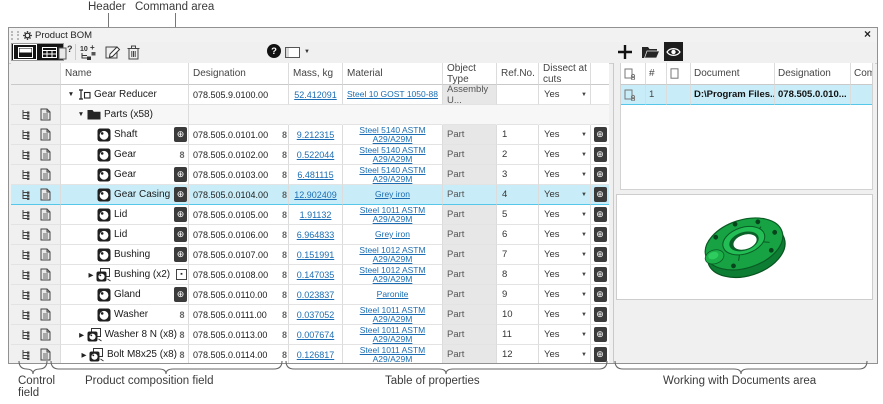 The height and width of the screenshot is (404, 883). What do you see at coordinates (239, 255) in the screenshot?
I see `designation-cell: 078.505.0.0107.00 8` at bounding box center [239, 255].